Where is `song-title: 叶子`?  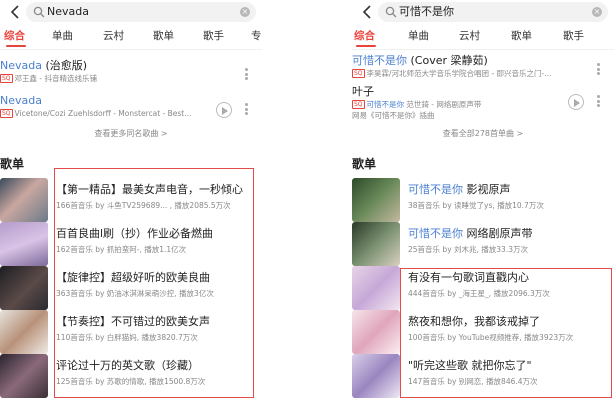 song-title: 叶子 is located at coordinates (363, 91).